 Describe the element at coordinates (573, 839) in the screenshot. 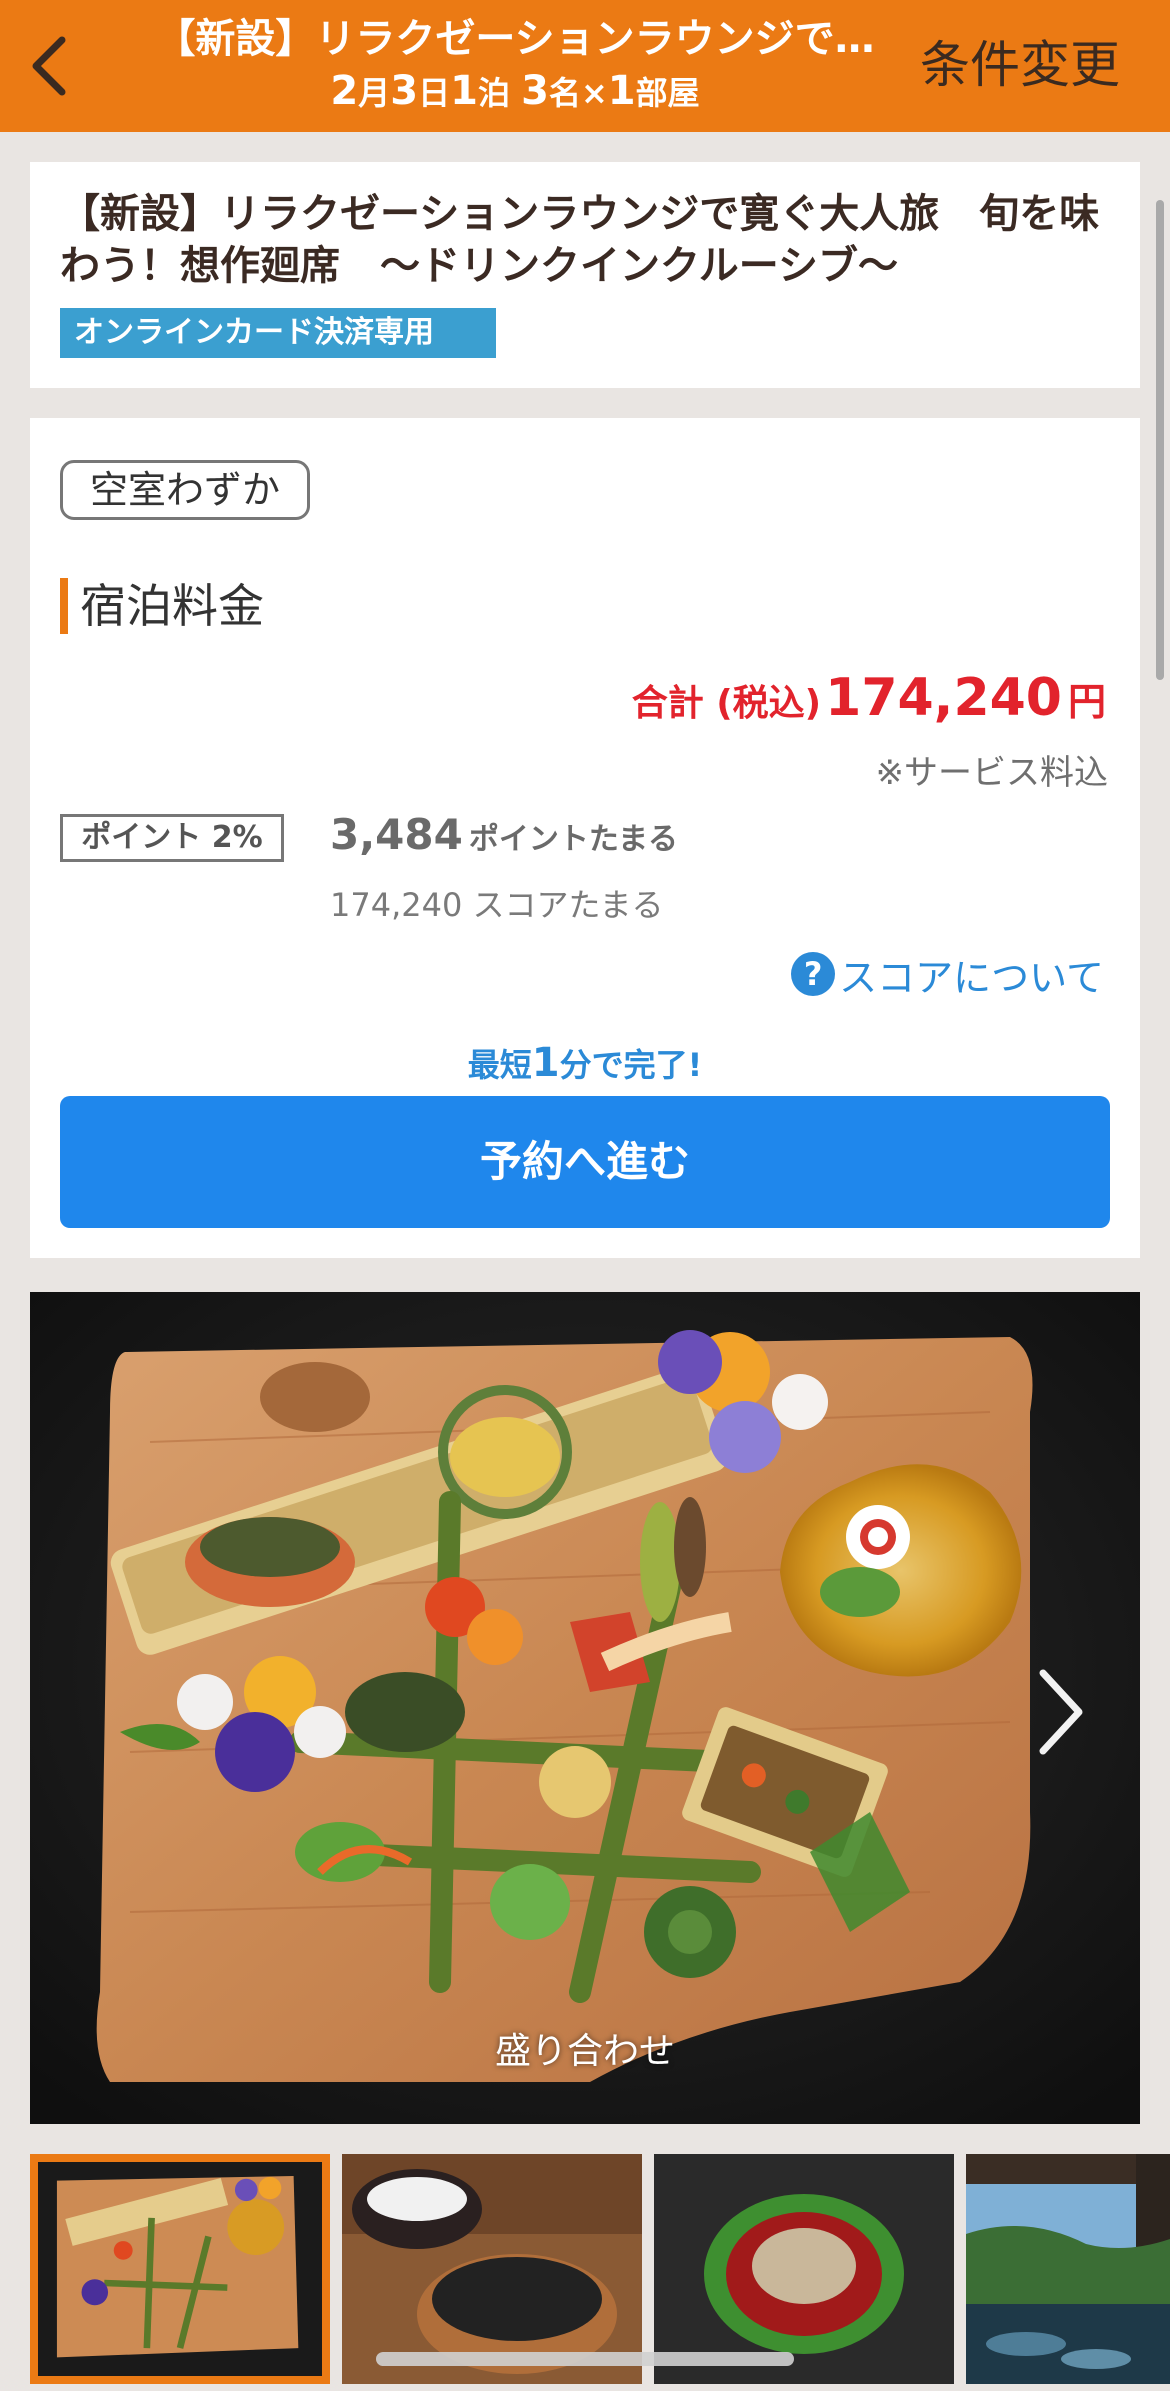

I see `points-unit: ポイントたまる` at that location.